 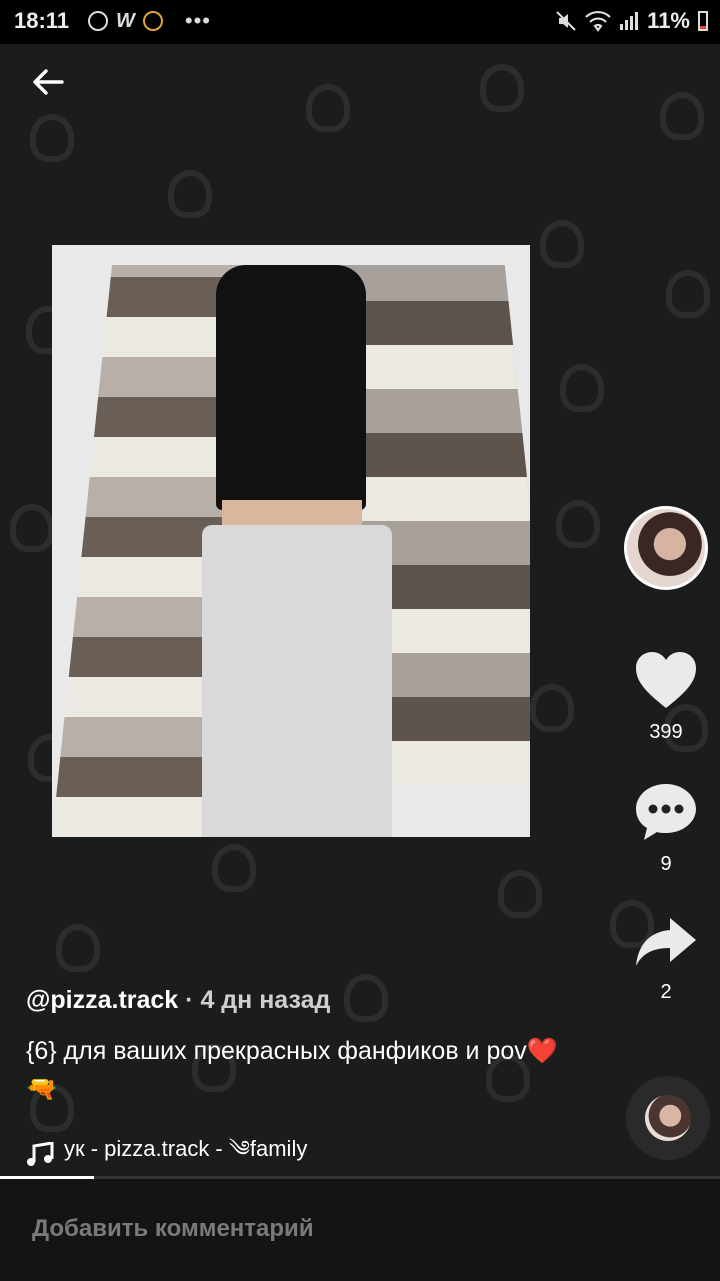 What do you see at coordinates (360, 1177) in the screenshot?
I see `video-progress-bar` at bounding box center [360, 1177].